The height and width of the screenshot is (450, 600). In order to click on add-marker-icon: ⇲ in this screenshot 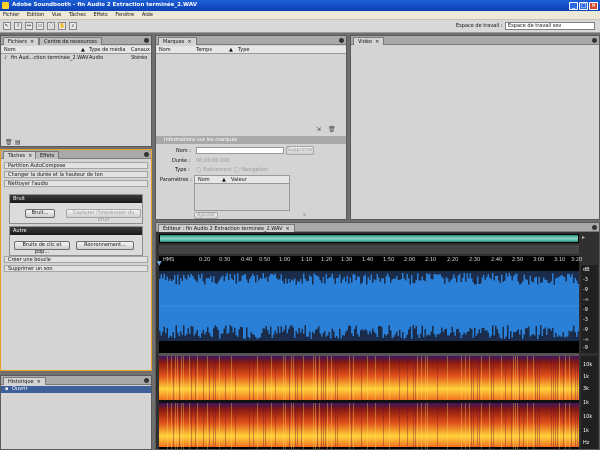, I will do `click(318, 130)`.